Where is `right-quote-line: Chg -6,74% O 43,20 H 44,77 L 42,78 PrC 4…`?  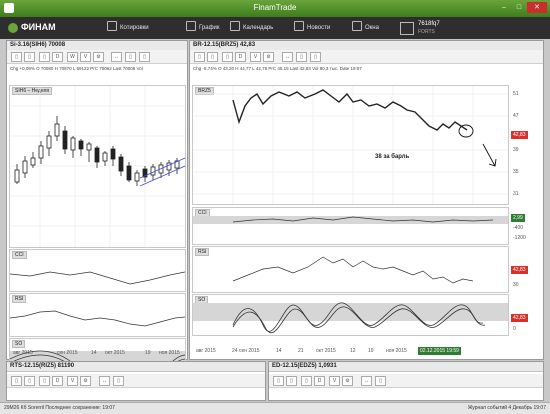 right-quote-line: Chg -6,74% O 43,20 H 44,77 L 42,78 PrC 4… is located at coordinates (277, 68).